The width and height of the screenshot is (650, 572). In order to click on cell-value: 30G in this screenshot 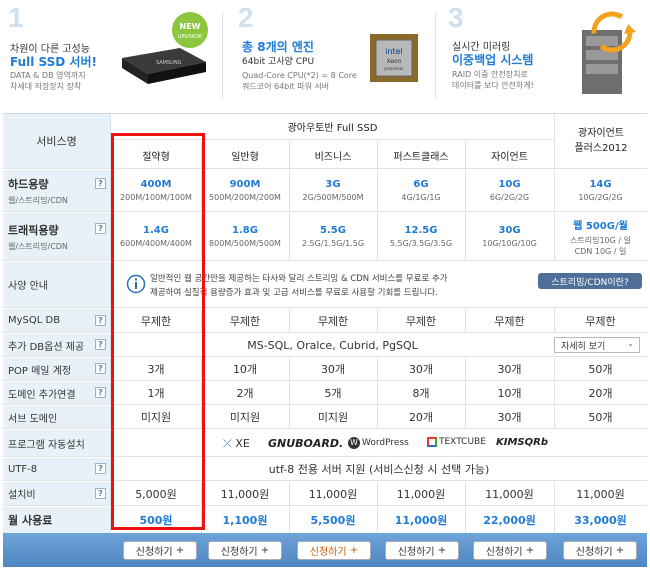, I will do `click(509, 230)`.